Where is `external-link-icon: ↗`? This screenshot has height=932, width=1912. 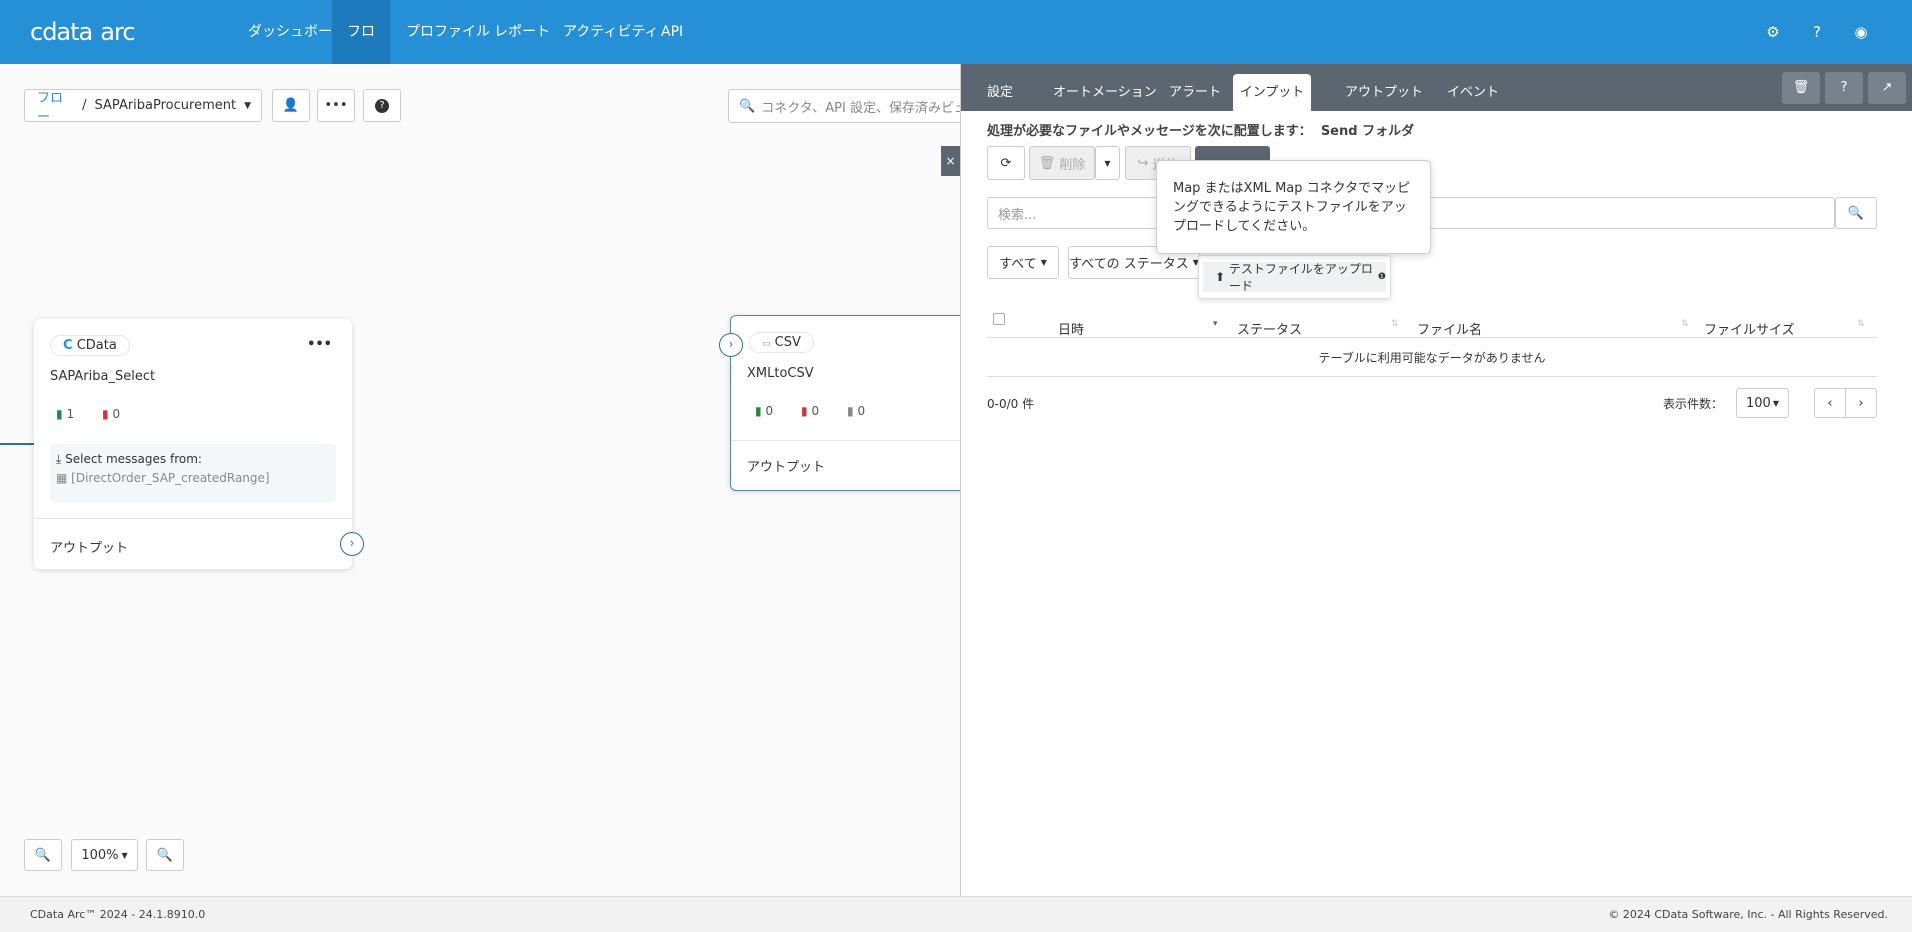
external-link-icon: ↗ is located at coordinates (1887, 87).